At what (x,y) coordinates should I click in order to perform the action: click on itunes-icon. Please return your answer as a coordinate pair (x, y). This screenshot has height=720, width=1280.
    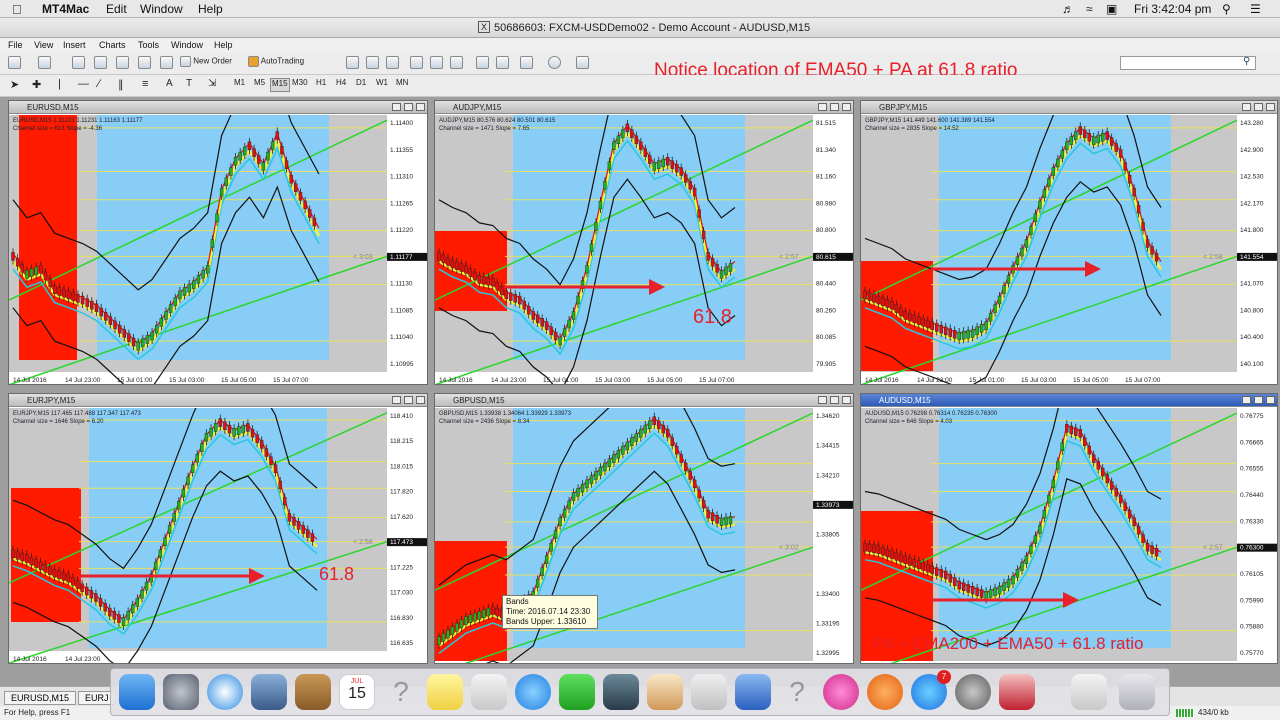
    Looking at the image, I should click on (841, 692).